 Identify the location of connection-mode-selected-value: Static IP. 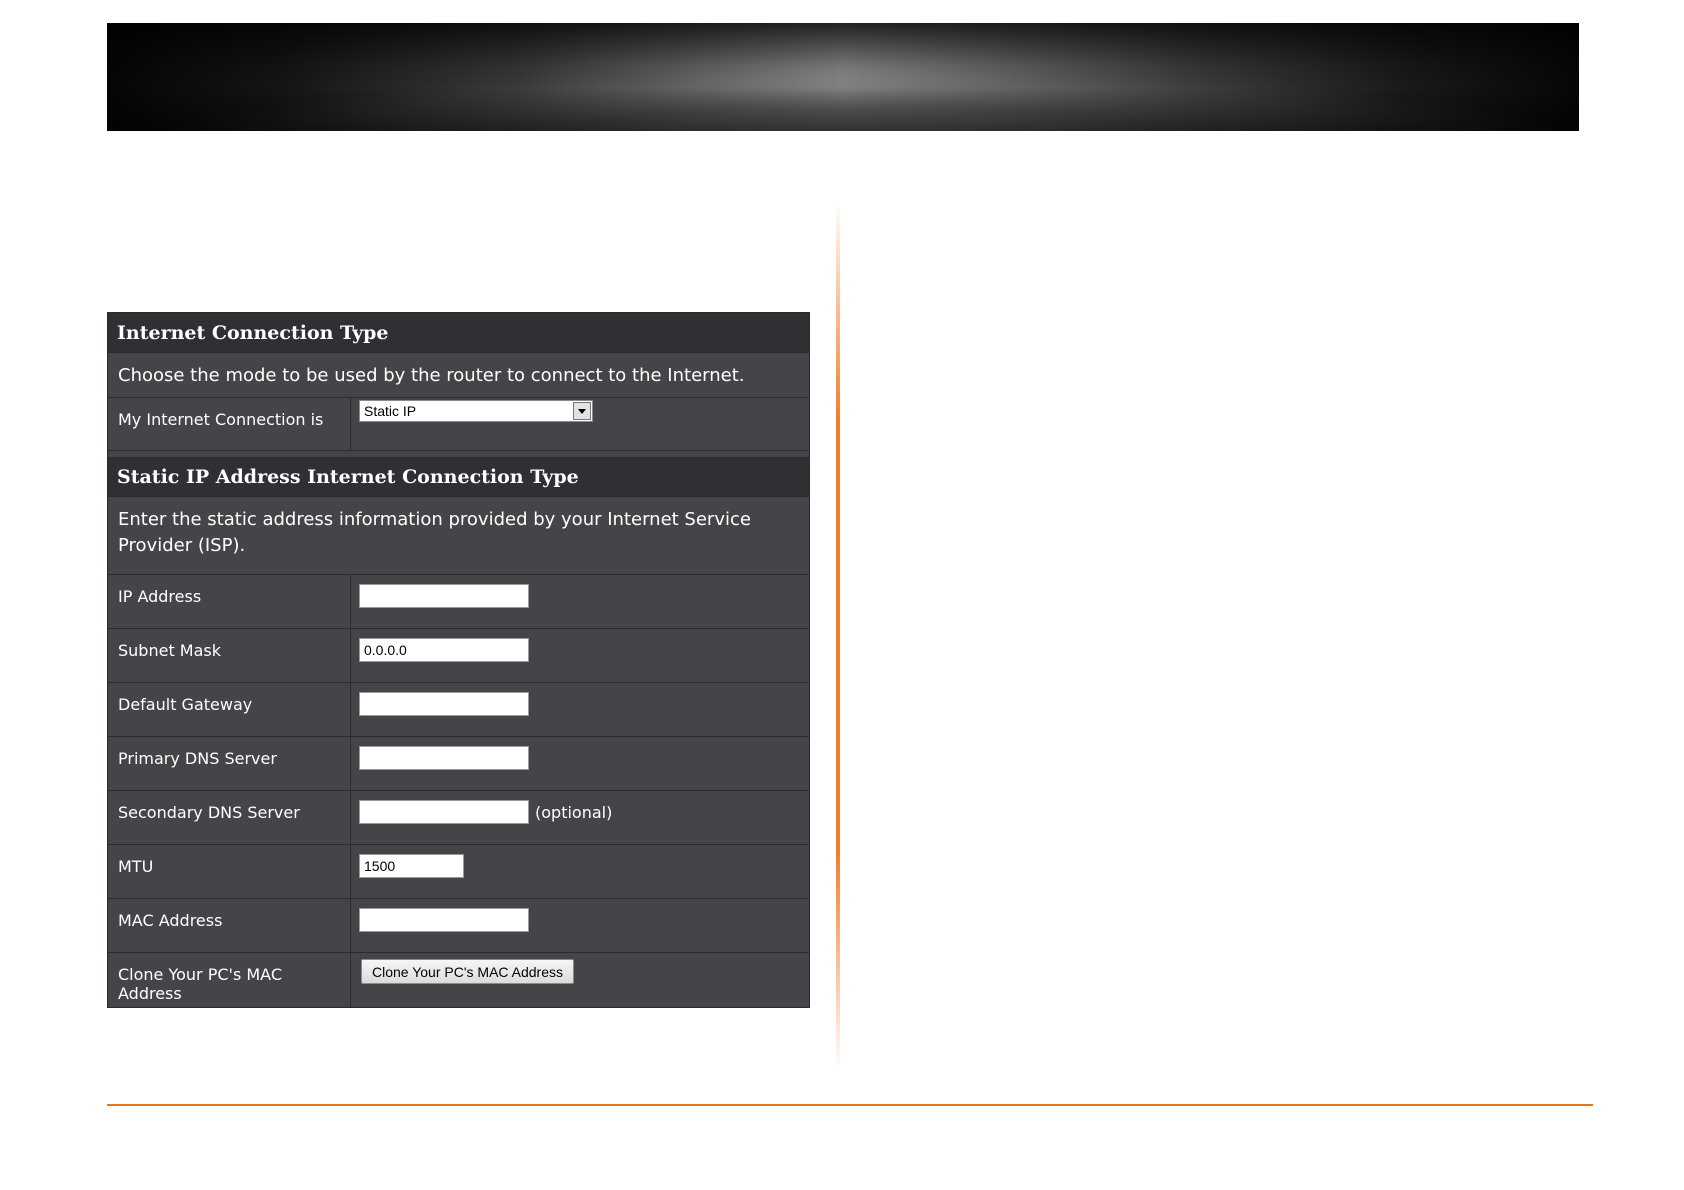
(390, 411).